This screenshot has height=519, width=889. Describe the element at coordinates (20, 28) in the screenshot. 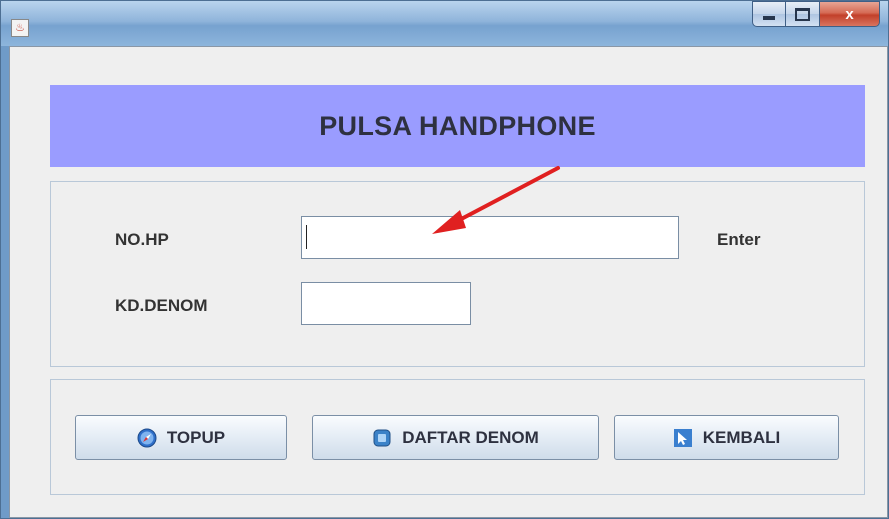

I see `java-cup-icon: ♨` at that location.